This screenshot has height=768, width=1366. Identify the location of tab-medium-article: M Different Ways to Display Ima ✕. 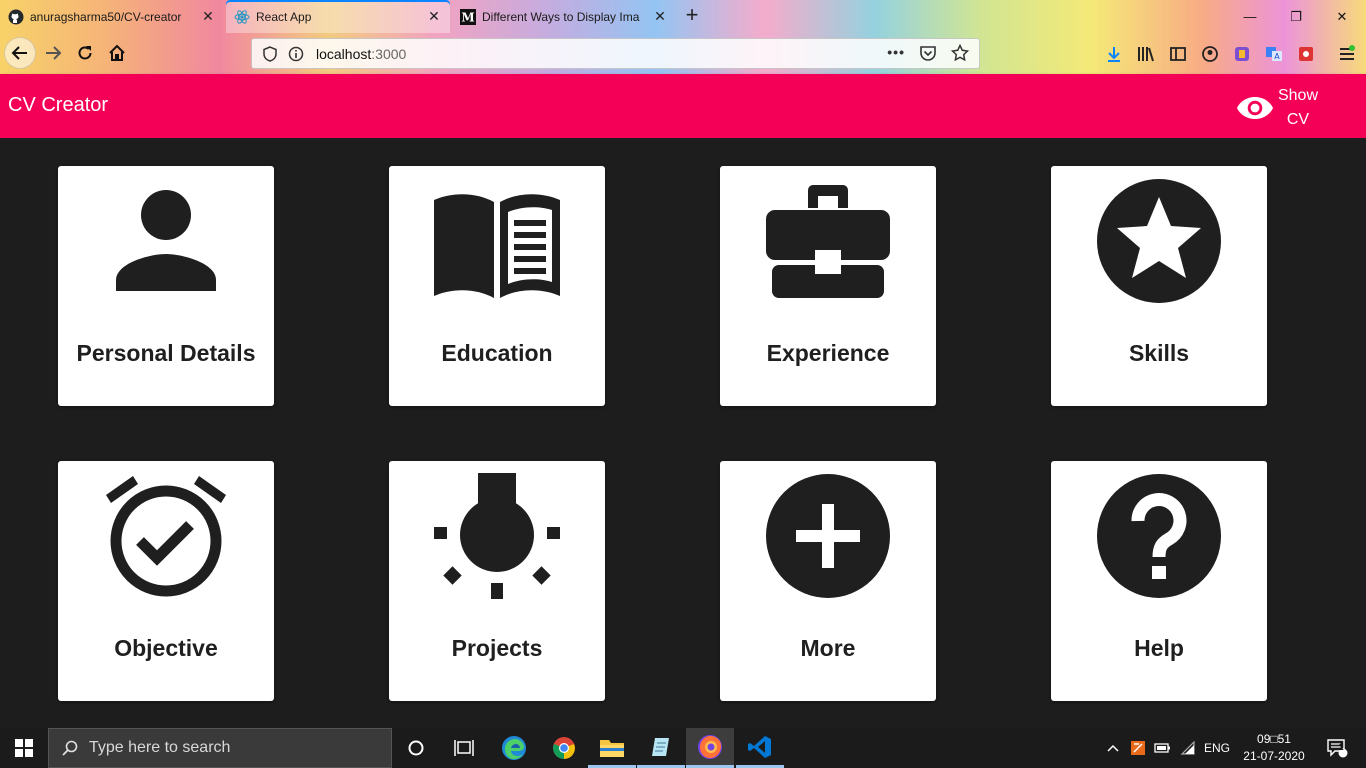
(564, 16).